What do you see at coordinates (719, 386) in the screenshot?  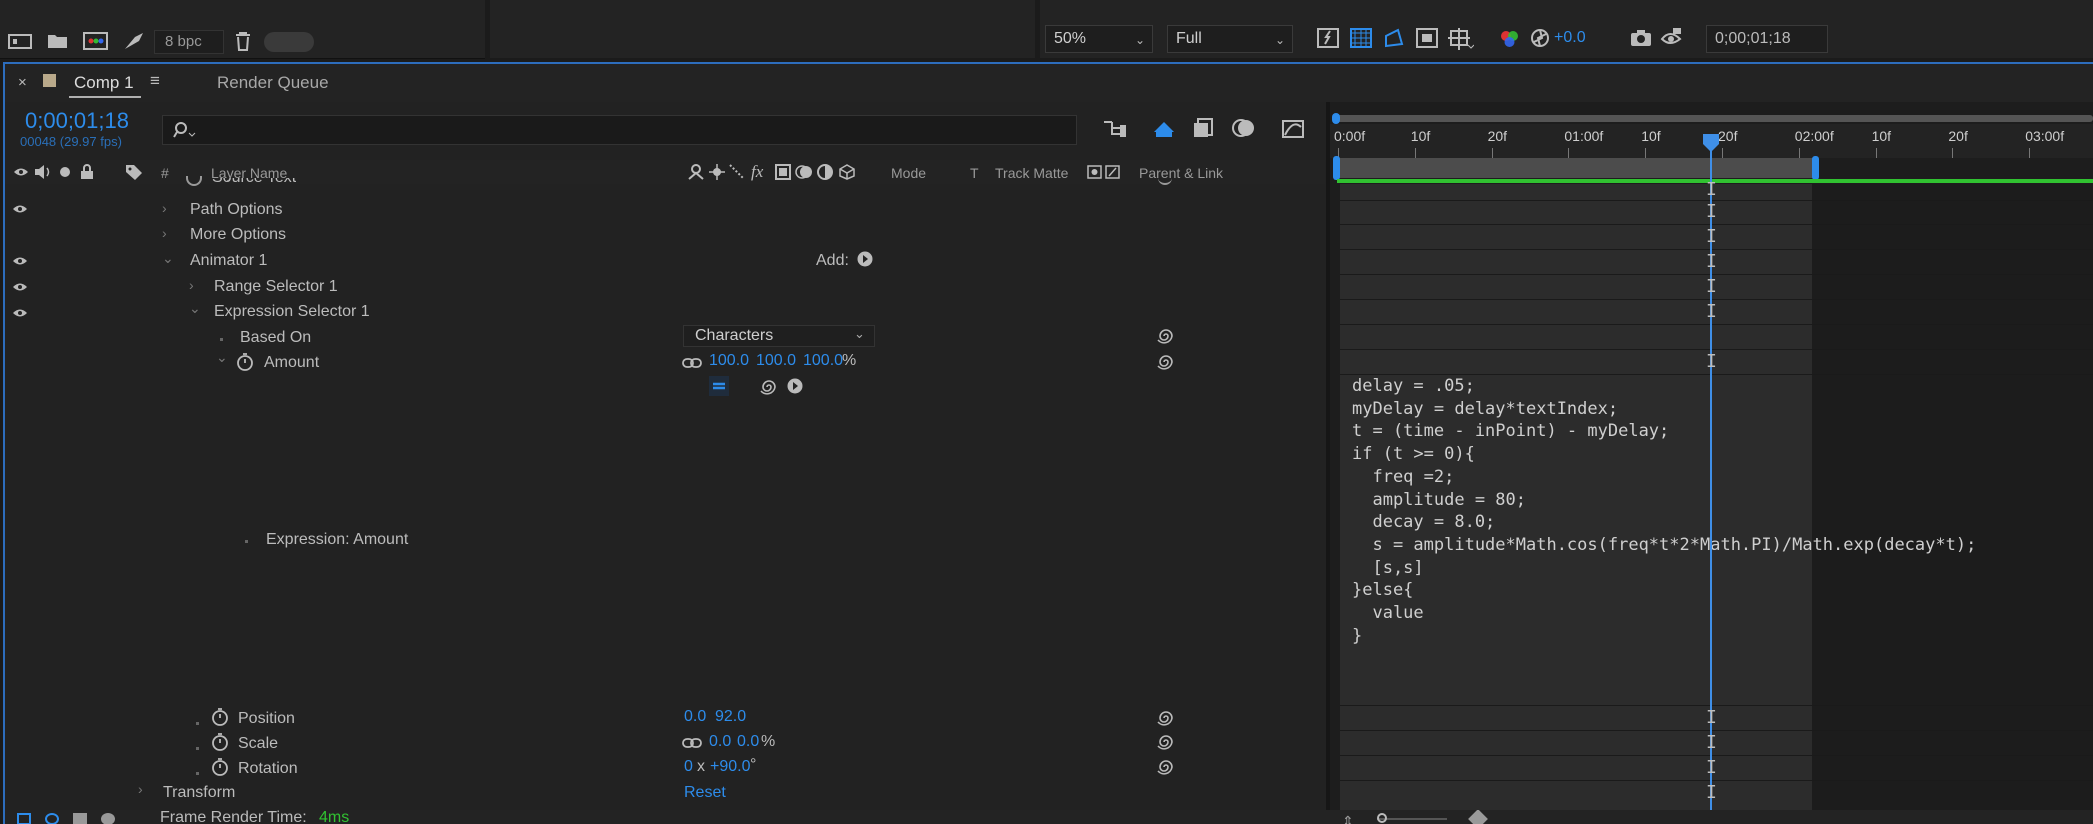 I see `expression-enable-icon` at bounding box center [719, 386].